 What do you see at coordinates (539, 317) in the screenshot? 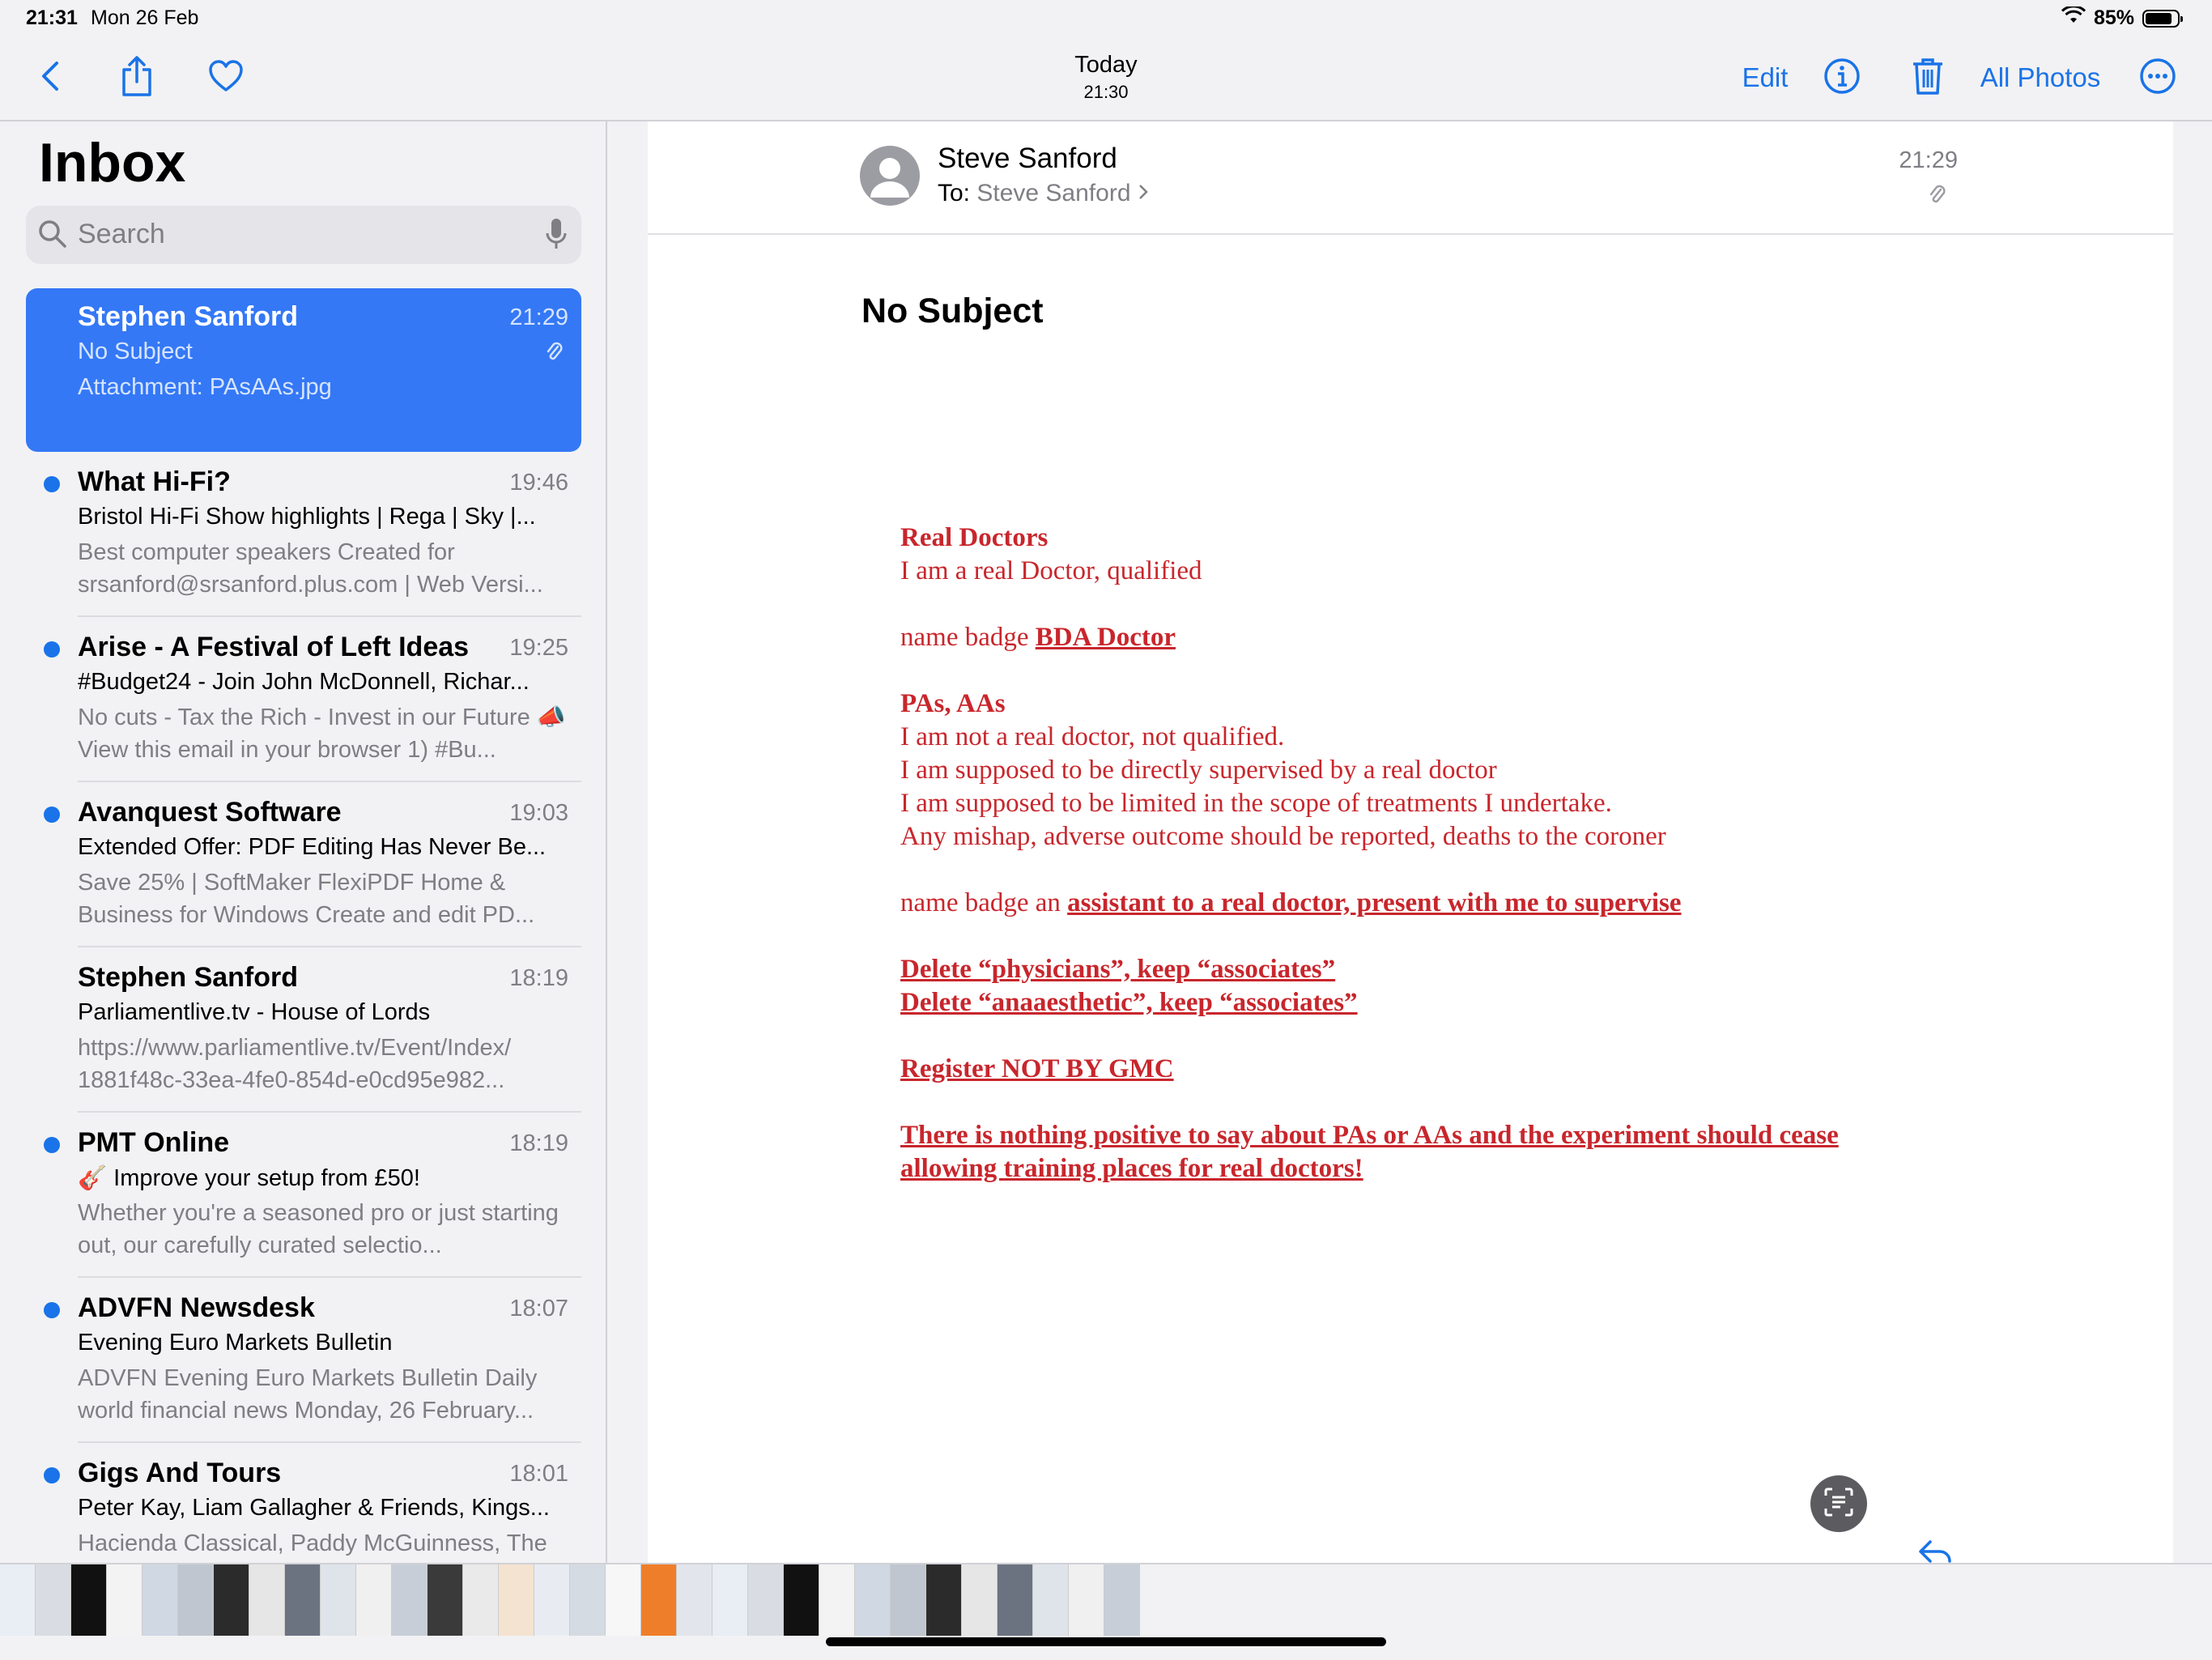
I see `message-time: 21:29` at bounding box center [539, 317].